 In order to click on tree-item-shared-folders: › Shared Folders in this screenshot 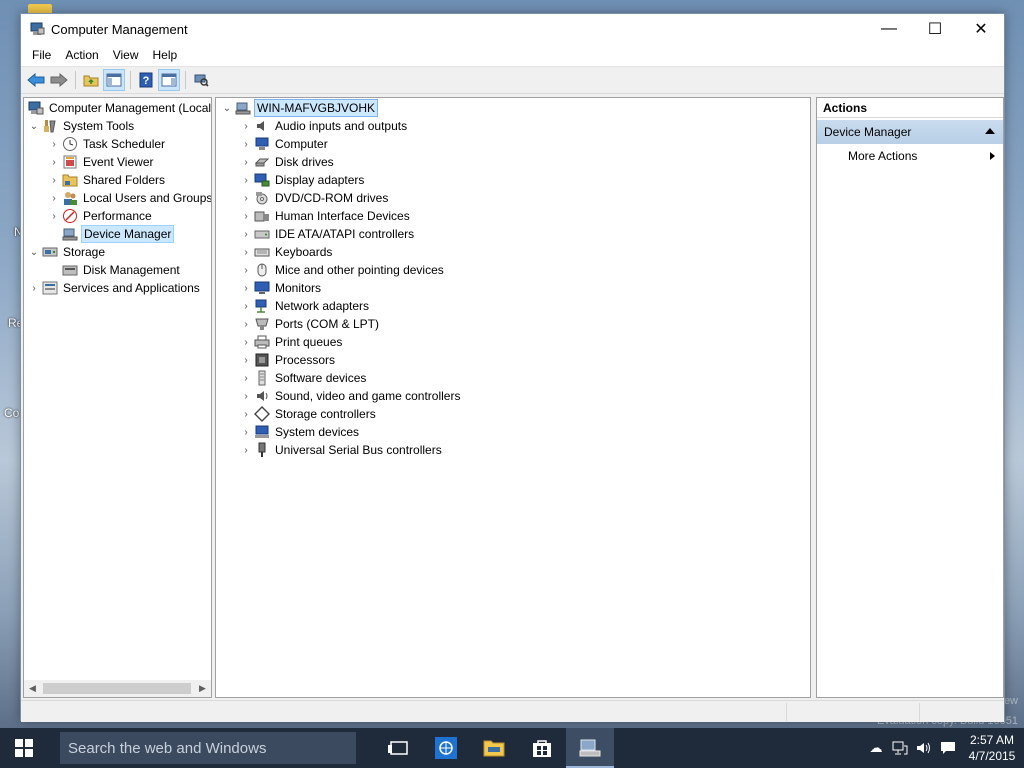, I will do `click(107, 180)`.